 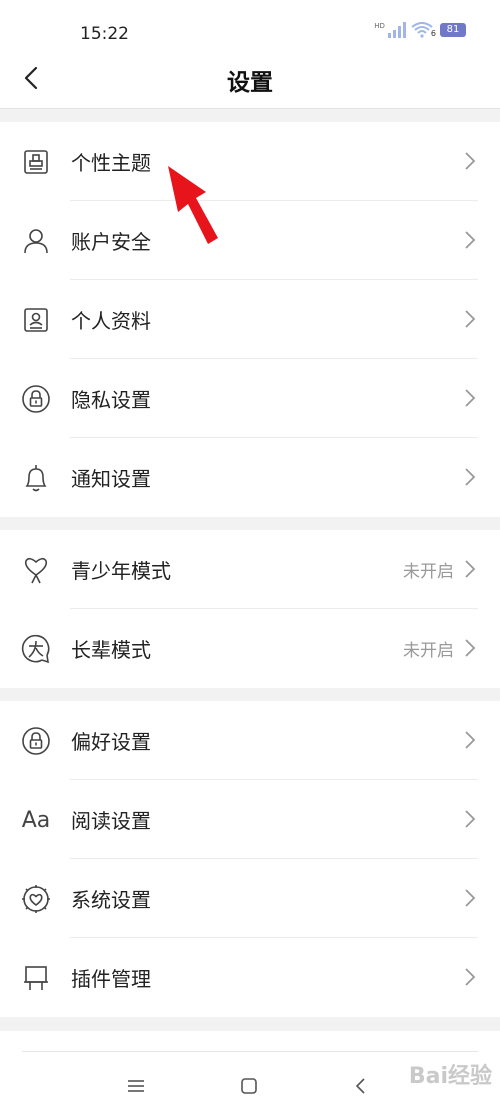 What do you see at coordinates (250, 240) in the screenshot?
I see `setting-row-account-security: 账户安全` at bounding box center [250, 240].